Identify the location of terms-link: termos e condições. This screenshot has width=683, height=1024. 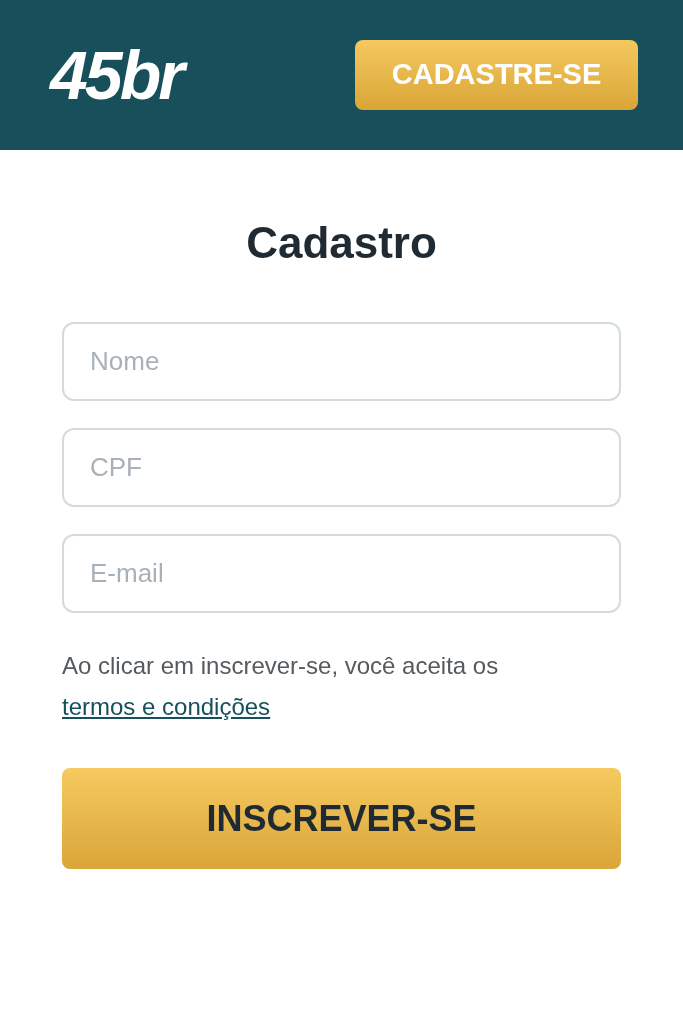
(166, 706).